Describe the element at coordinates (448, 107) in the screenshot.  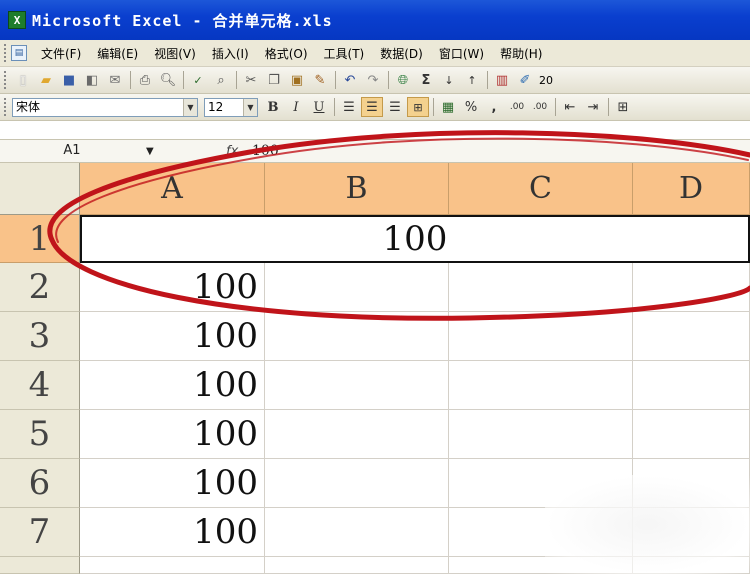
I see `currency-icon: ▦` at that location.